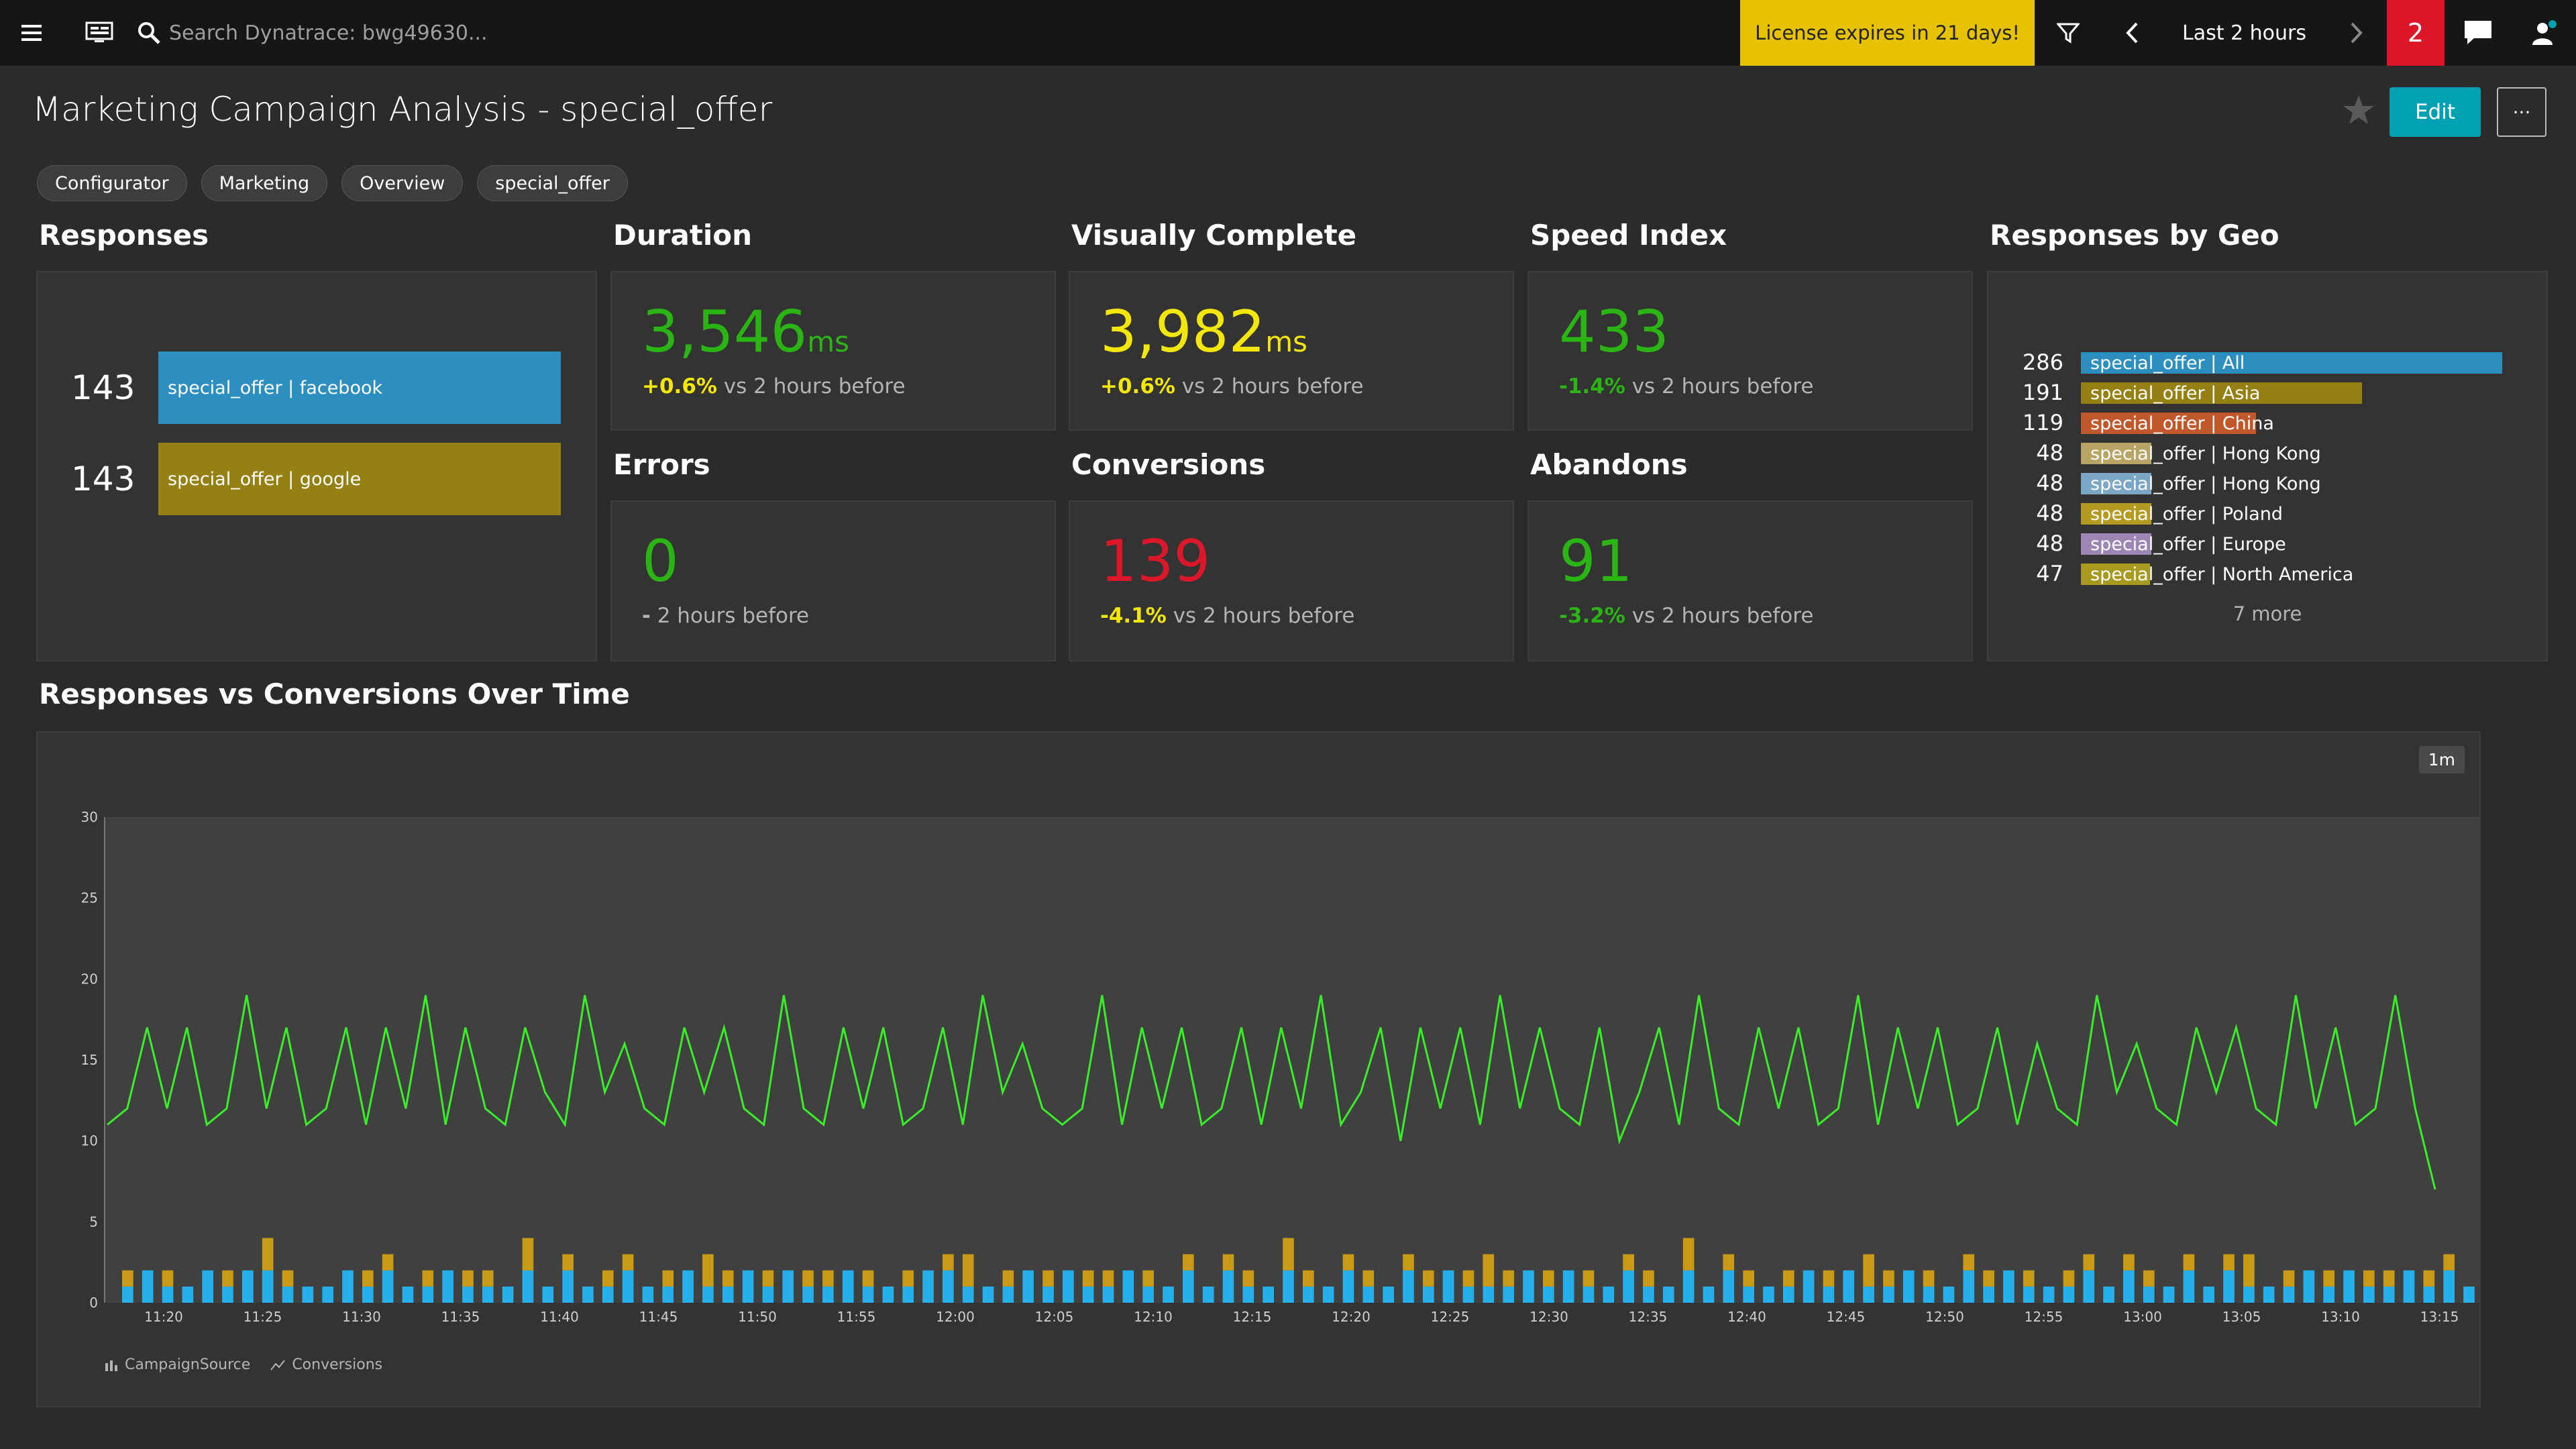  What do you see at coordinates (2175, 393) in the screenshot?
I see `geo-label: special_offer | Asia` at bounding box center [2175, 393].